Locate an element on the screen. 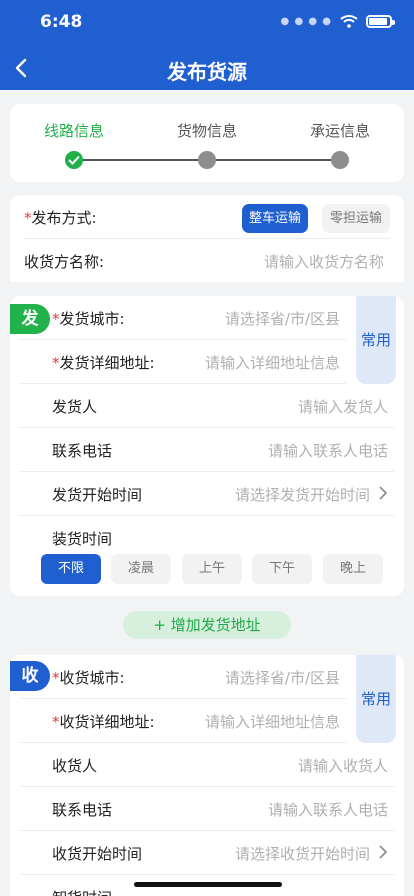  step-carrier-label: 承运信息 is located at coordinates (340, 130).